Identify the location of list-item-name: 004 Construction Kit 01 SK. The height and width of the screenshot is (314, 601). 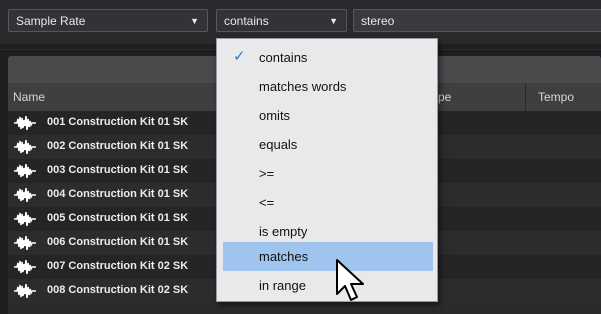
(118, 194).